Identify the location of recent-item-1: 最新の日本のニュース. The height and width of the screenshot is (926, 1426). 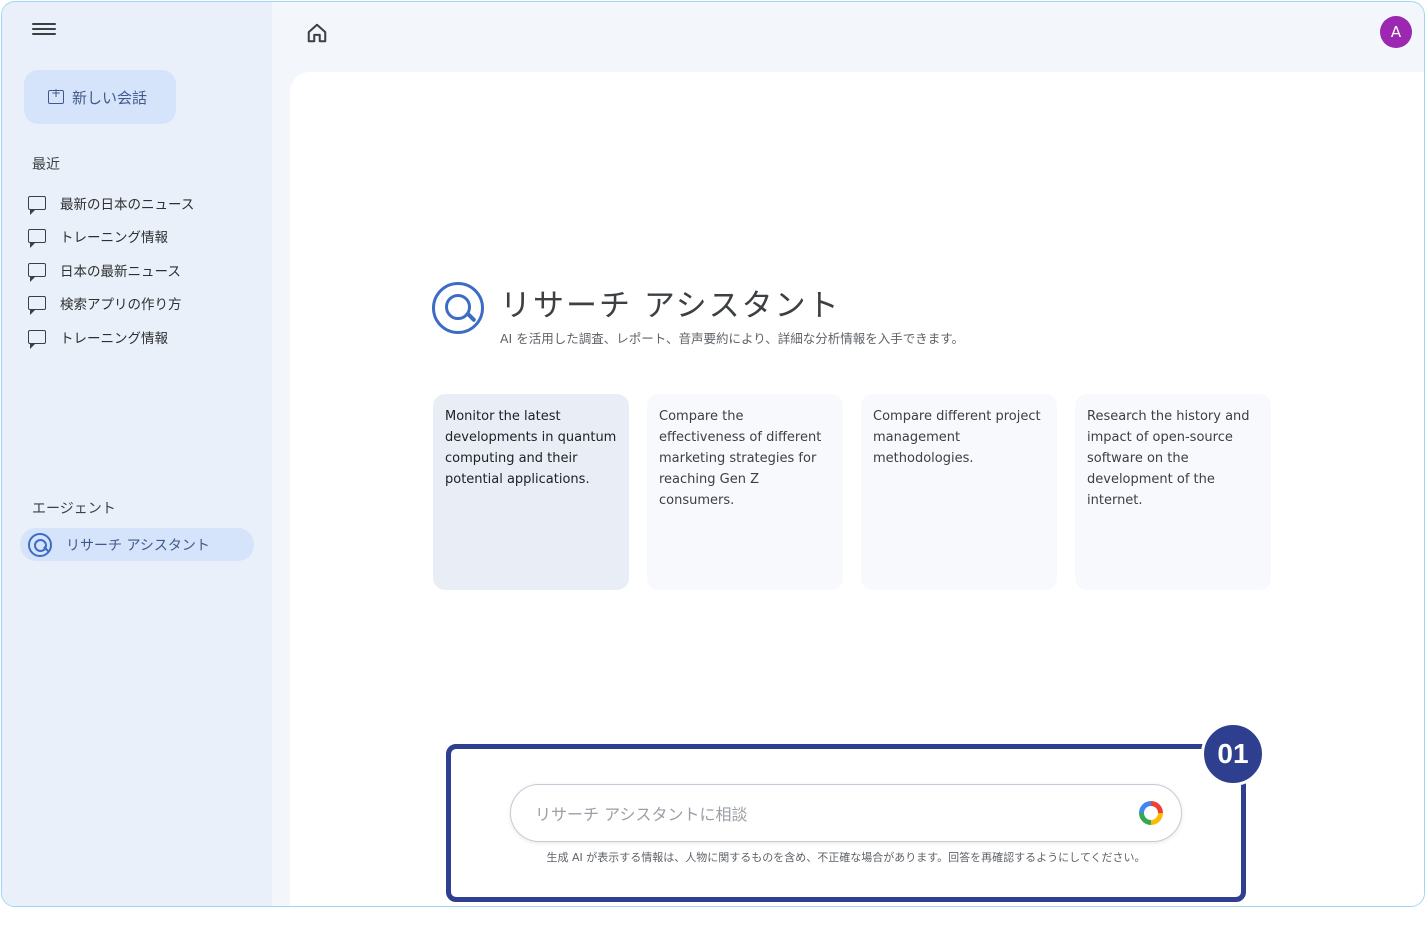
(143, 203).